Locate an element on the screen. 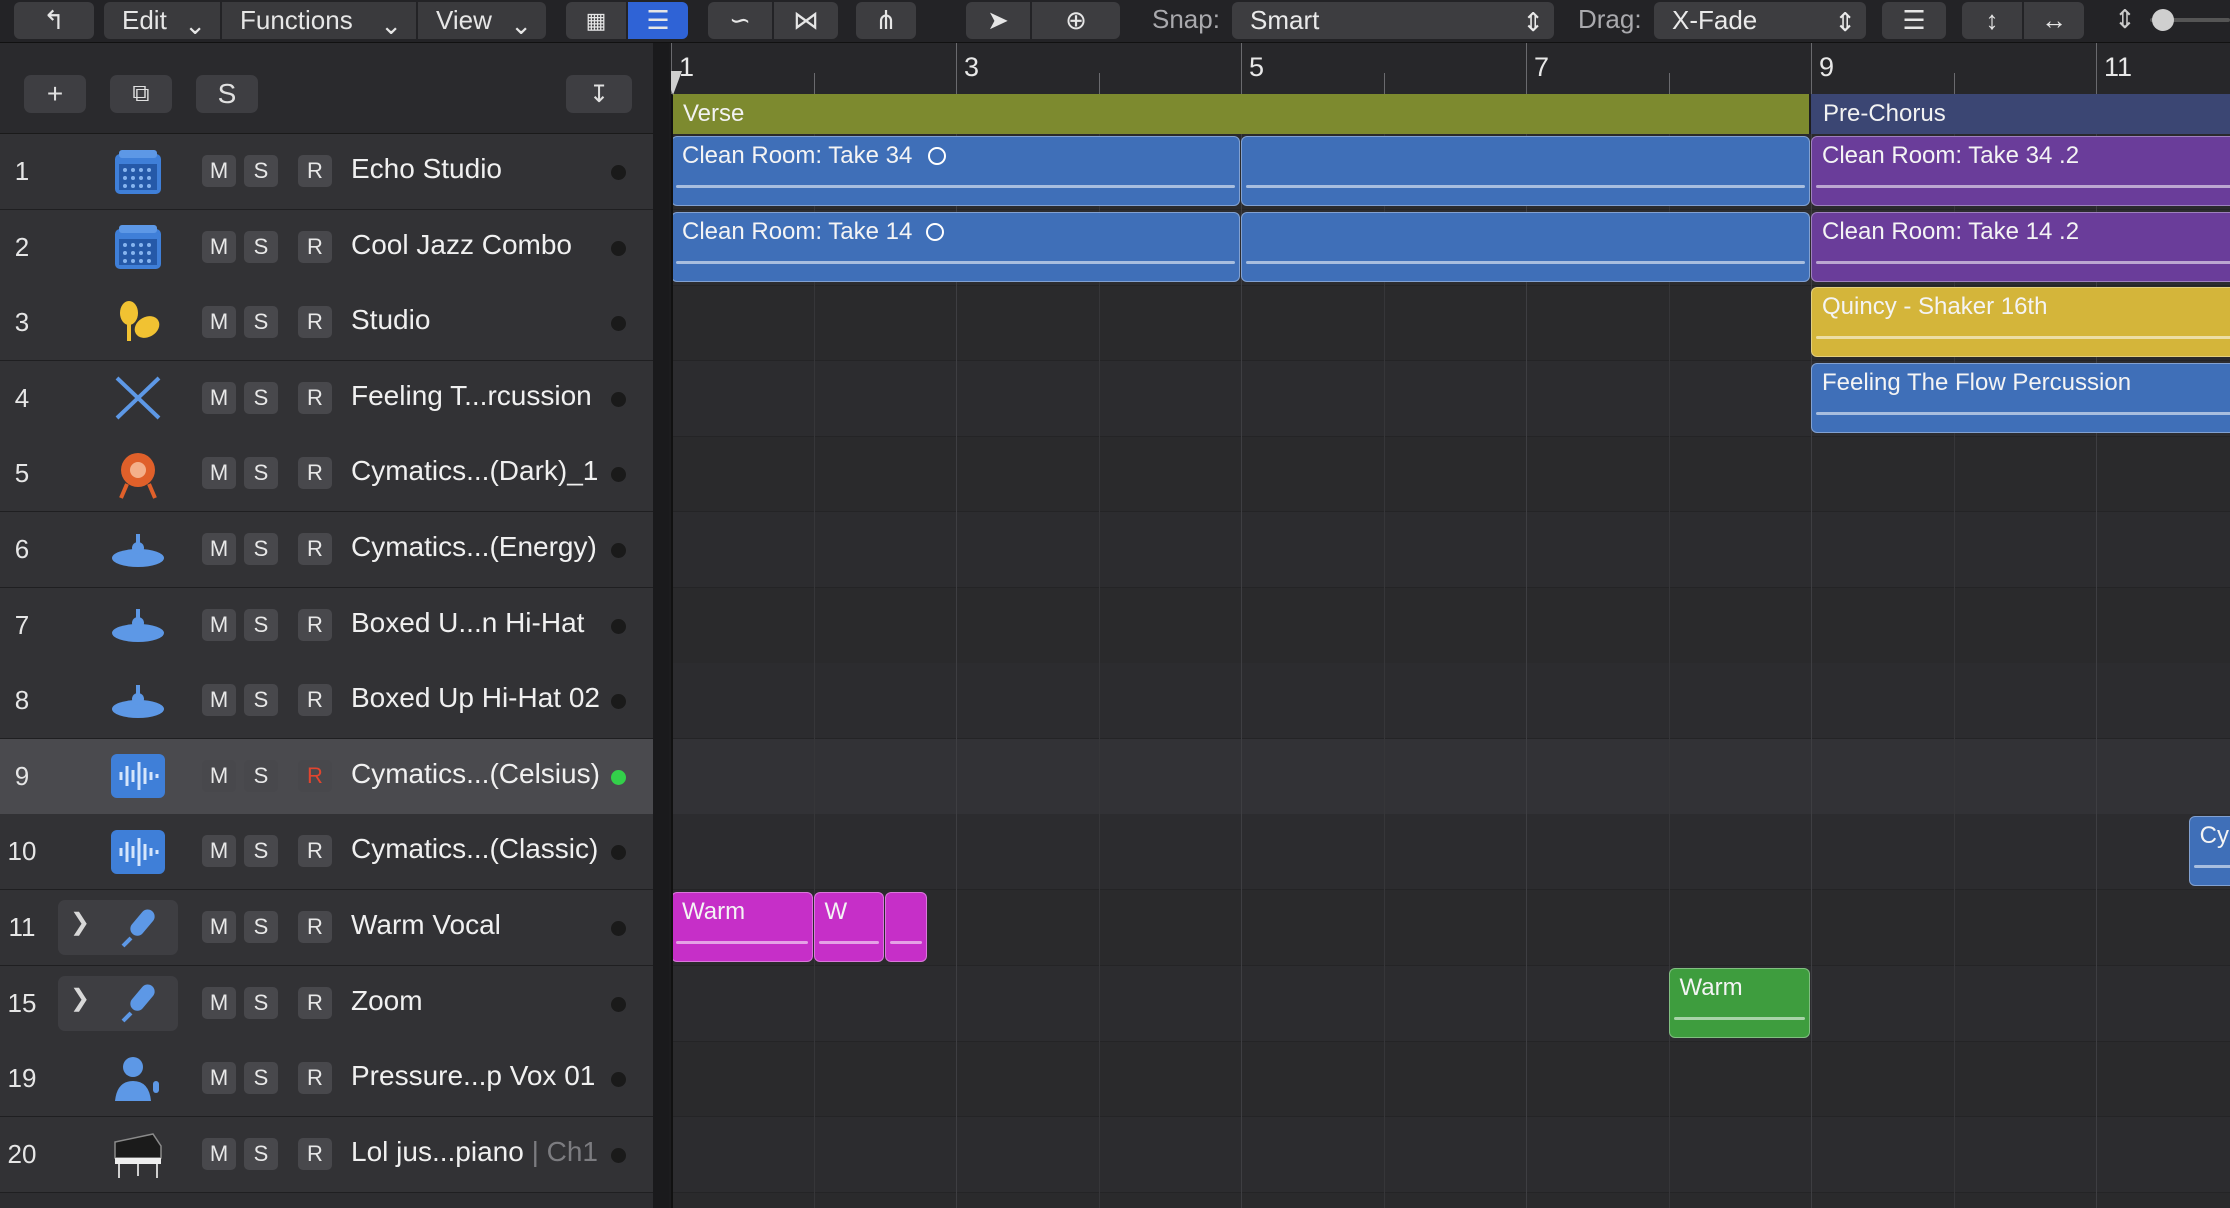 This screenshot has width=2230, height=1208. marker: Pre-Chorus is located at coordinates (2020, 114).